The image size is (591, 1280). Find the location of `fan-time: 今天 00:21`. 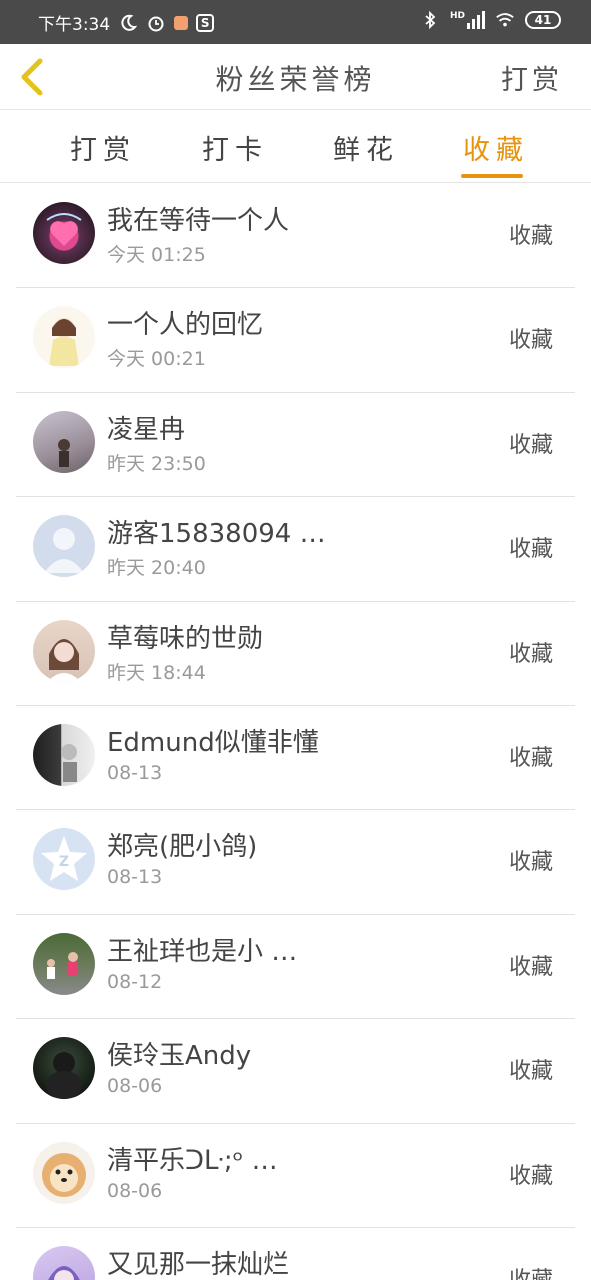

fan-time: 今天 00:21 is located at coordinates (156, 359).